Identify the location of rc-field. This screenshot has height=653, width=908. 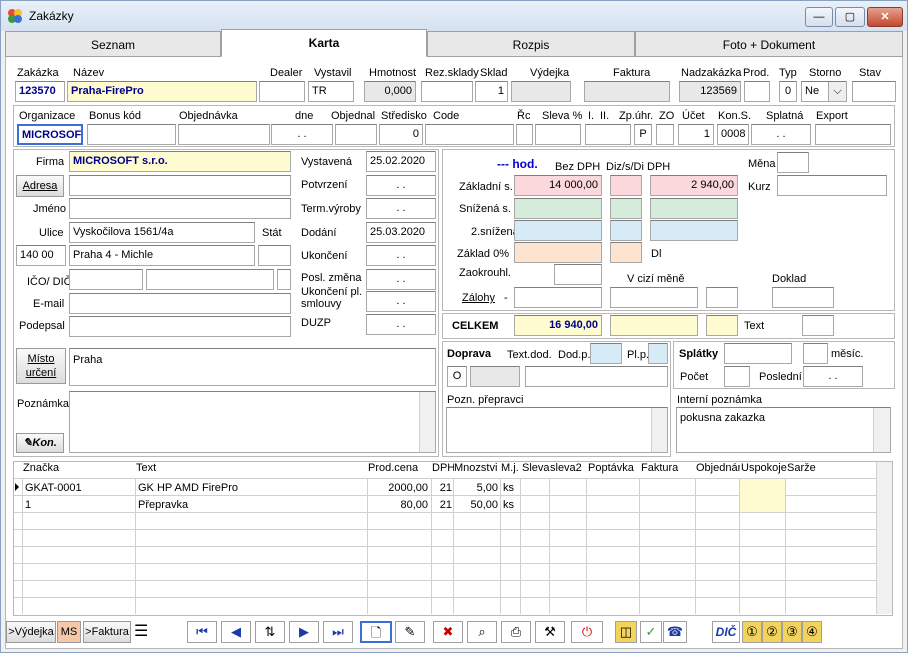
(524, 134).